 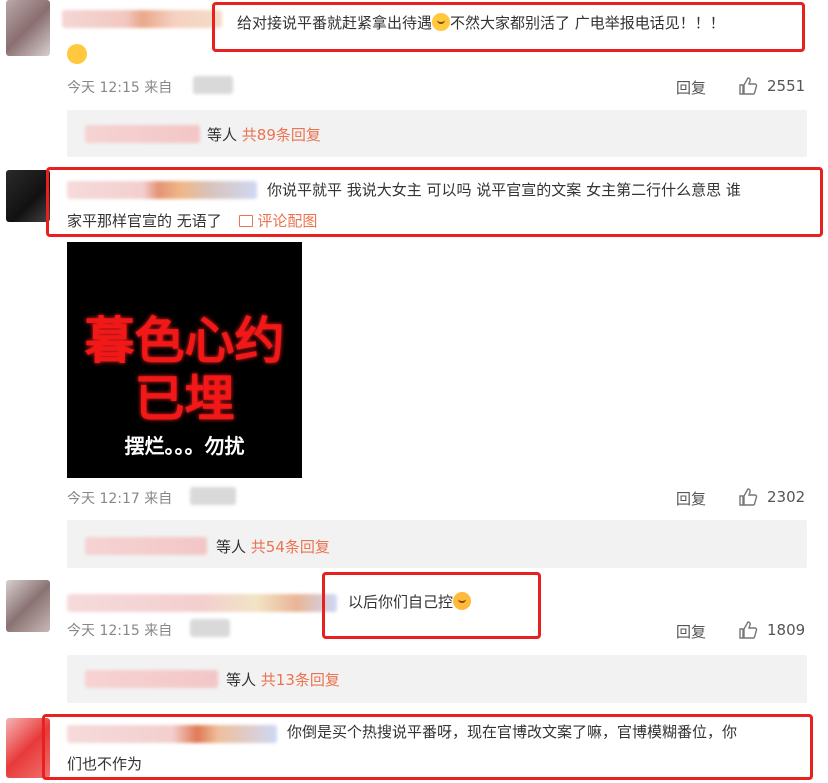 I want to click on comment-text-line2: 们也不作为, so click(x=105, y=764).